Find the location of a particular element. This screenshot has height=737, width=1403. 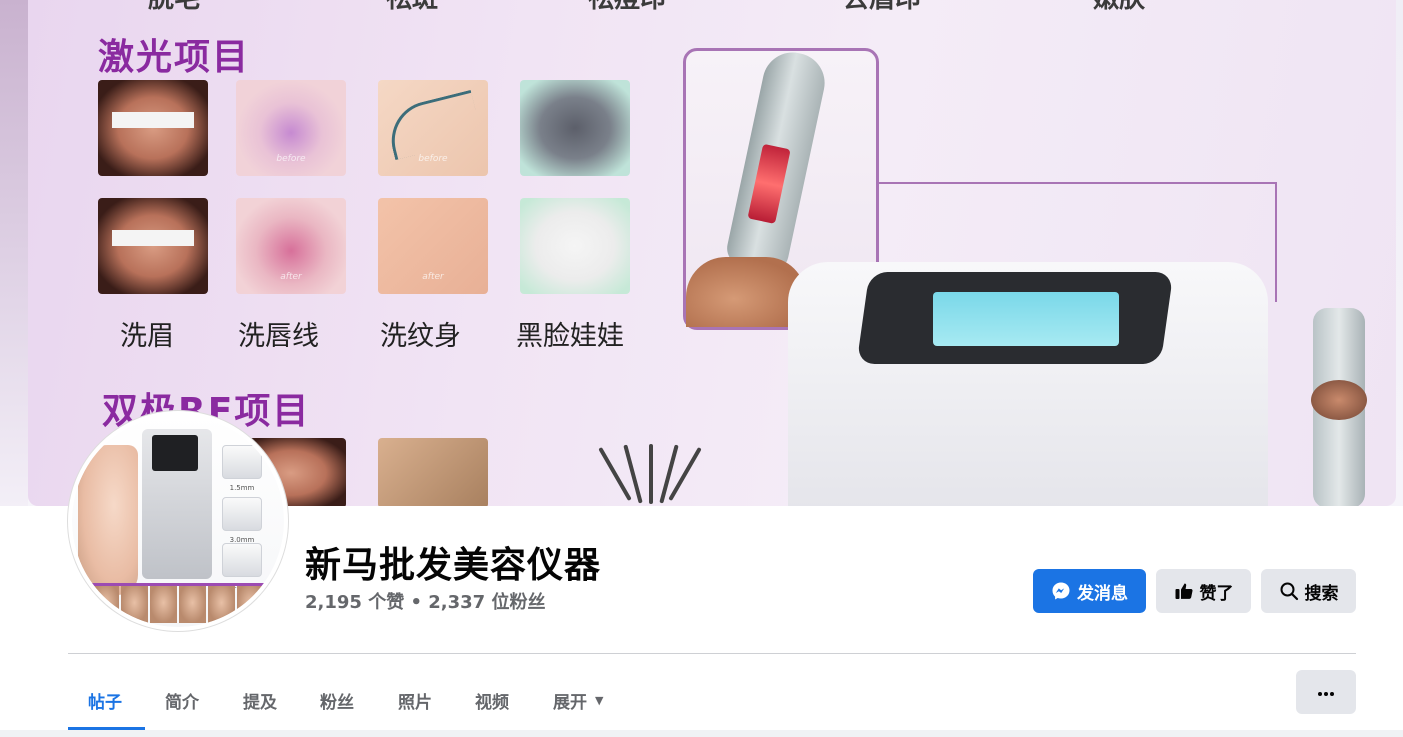

caret-down-icon: ▼ is located at coordinates (599, 700).